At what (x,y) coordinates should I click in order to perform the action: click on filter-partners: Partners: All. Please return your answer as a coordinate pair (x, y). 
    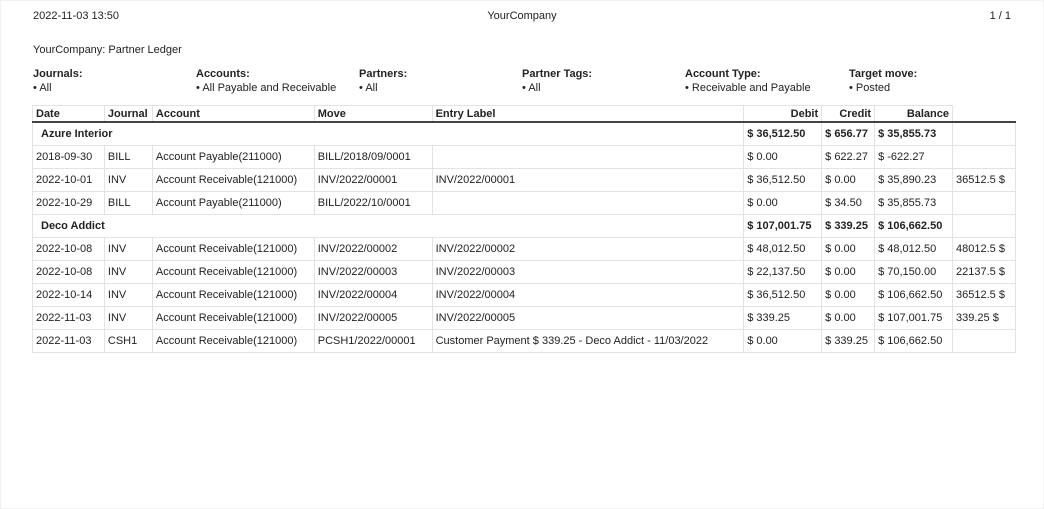
    Looking at the image, I should click on (383, 81).